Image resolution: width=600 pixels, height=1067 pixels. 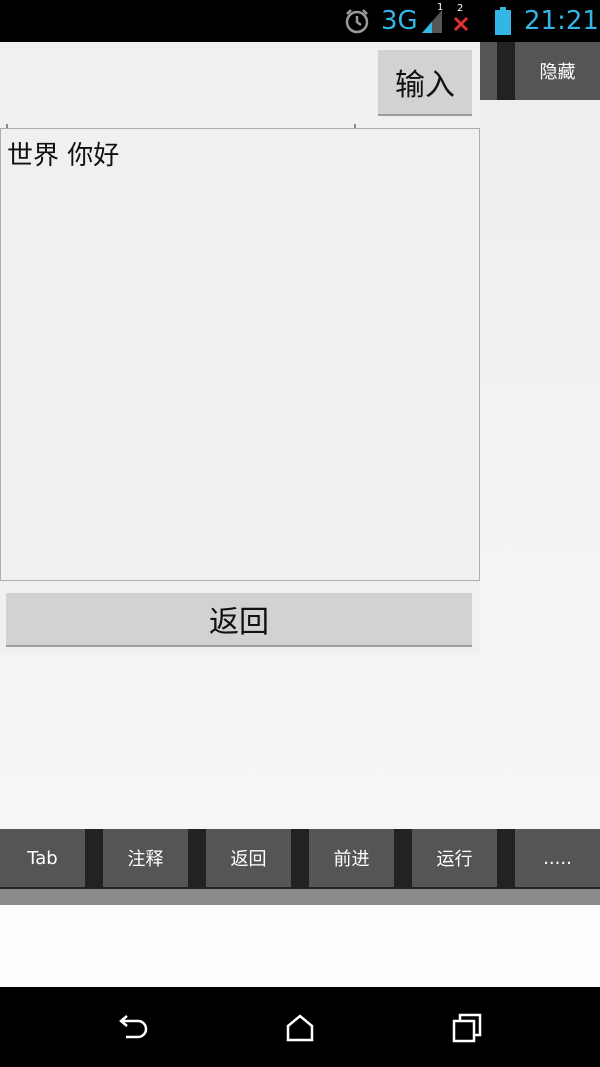 I want to click on sim2-indicator: 2, so click(x=460, y=8).